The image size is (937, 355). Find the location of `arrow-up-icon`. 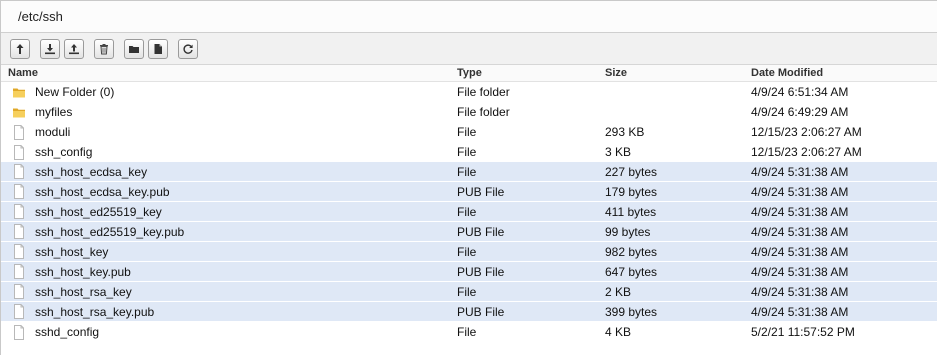

arrow-up-icon is located at coordinates (20, 48).